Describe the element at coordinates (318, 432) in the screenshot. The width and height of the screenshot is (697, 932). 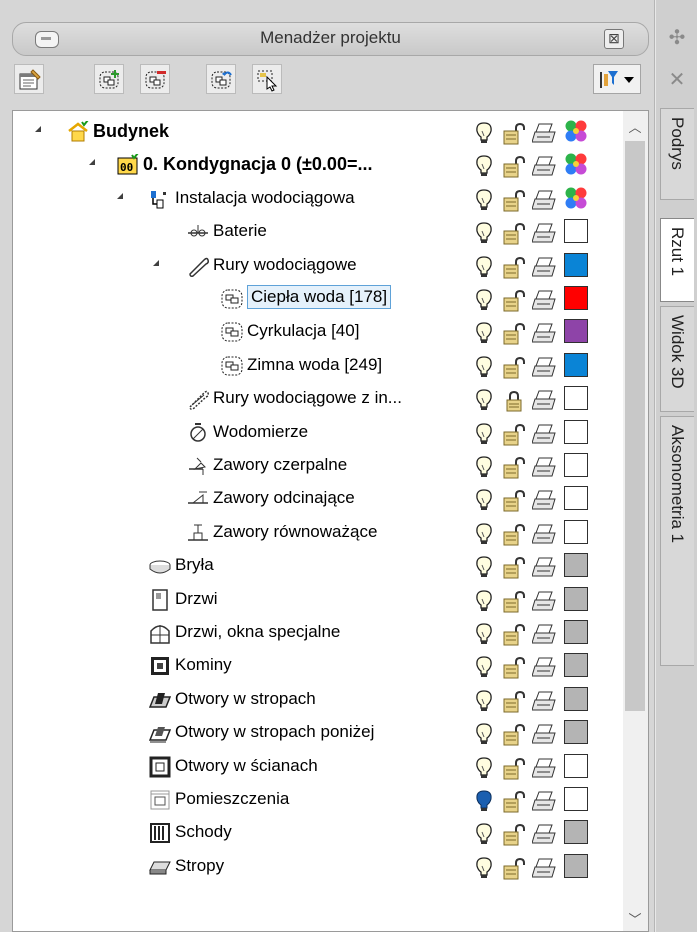
I see `tree-row: Wodomierze` at that location.